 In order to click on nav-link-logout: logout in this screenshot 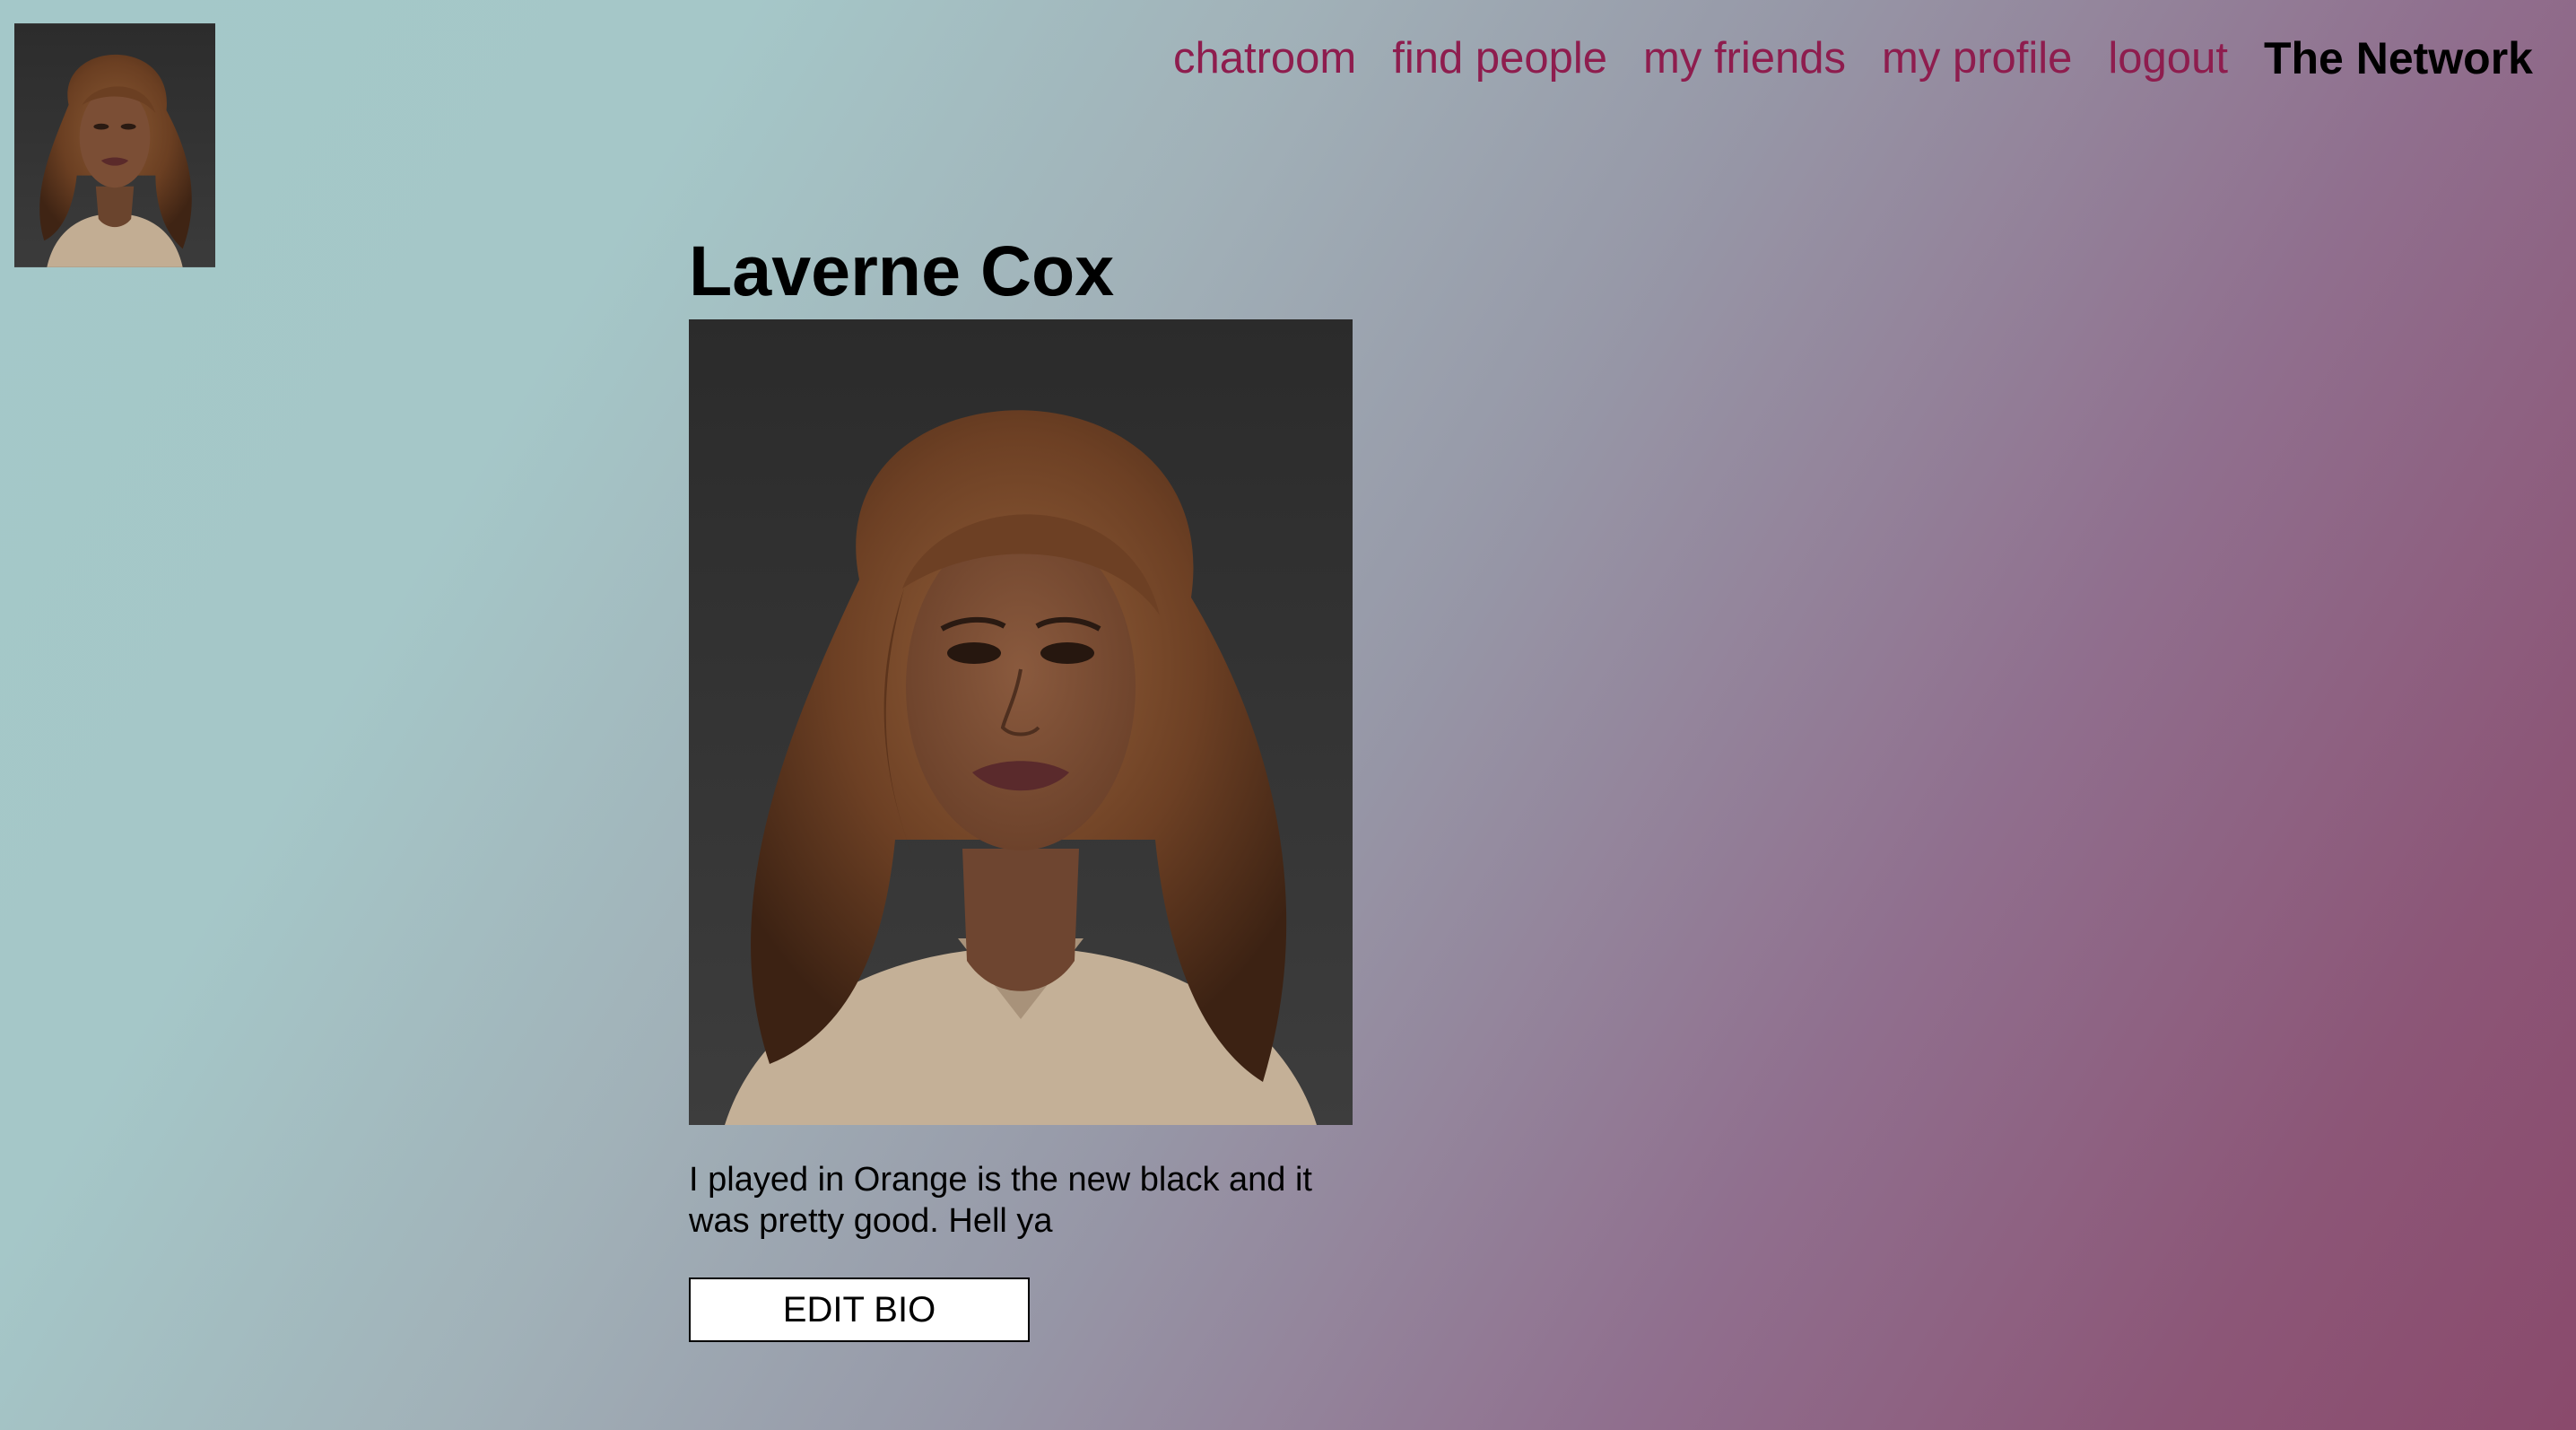, I will do `click(2168, 58)`.